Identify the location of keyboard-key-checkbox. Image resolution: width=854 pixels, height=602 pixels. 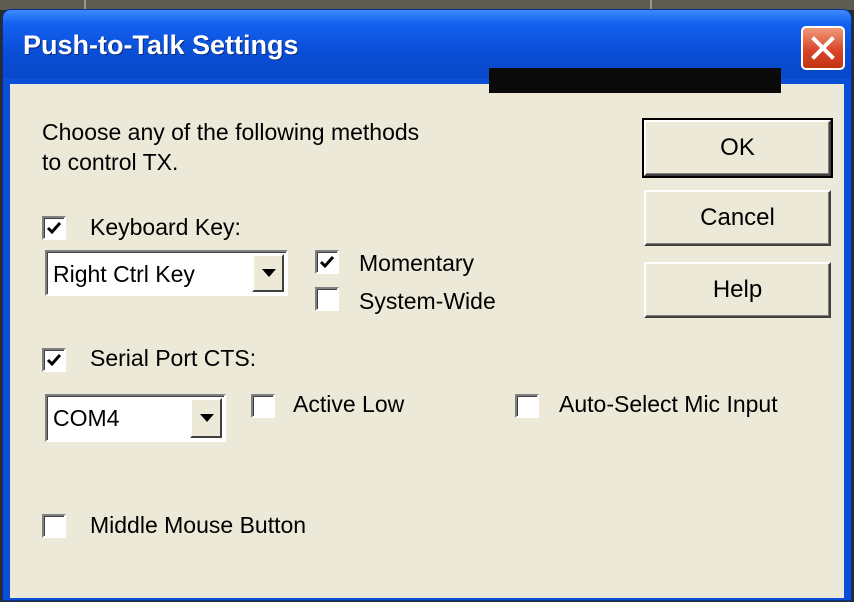
(54, 228).